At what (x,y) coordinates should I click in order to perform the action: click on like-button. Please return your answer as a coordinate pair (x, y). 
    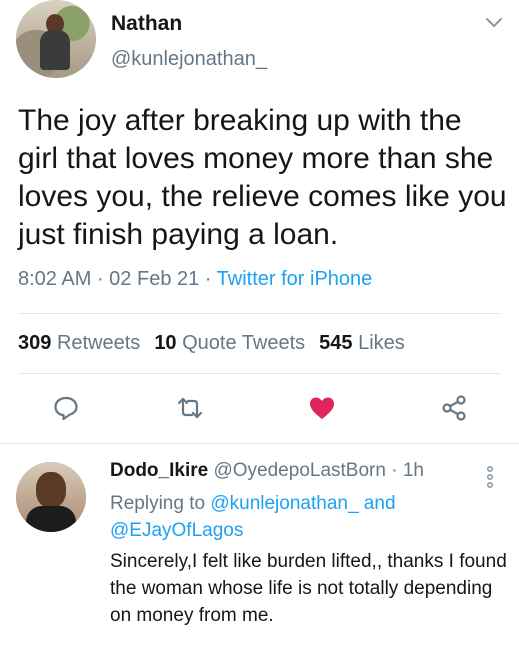
    Looking at the image, I should click on (322, 410).